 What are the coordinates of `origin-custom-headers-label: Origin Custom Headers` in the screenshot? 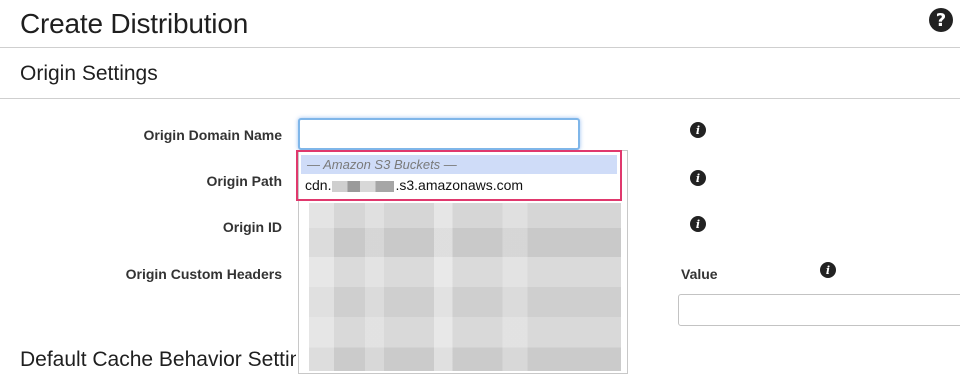 It's located at (203, 274).